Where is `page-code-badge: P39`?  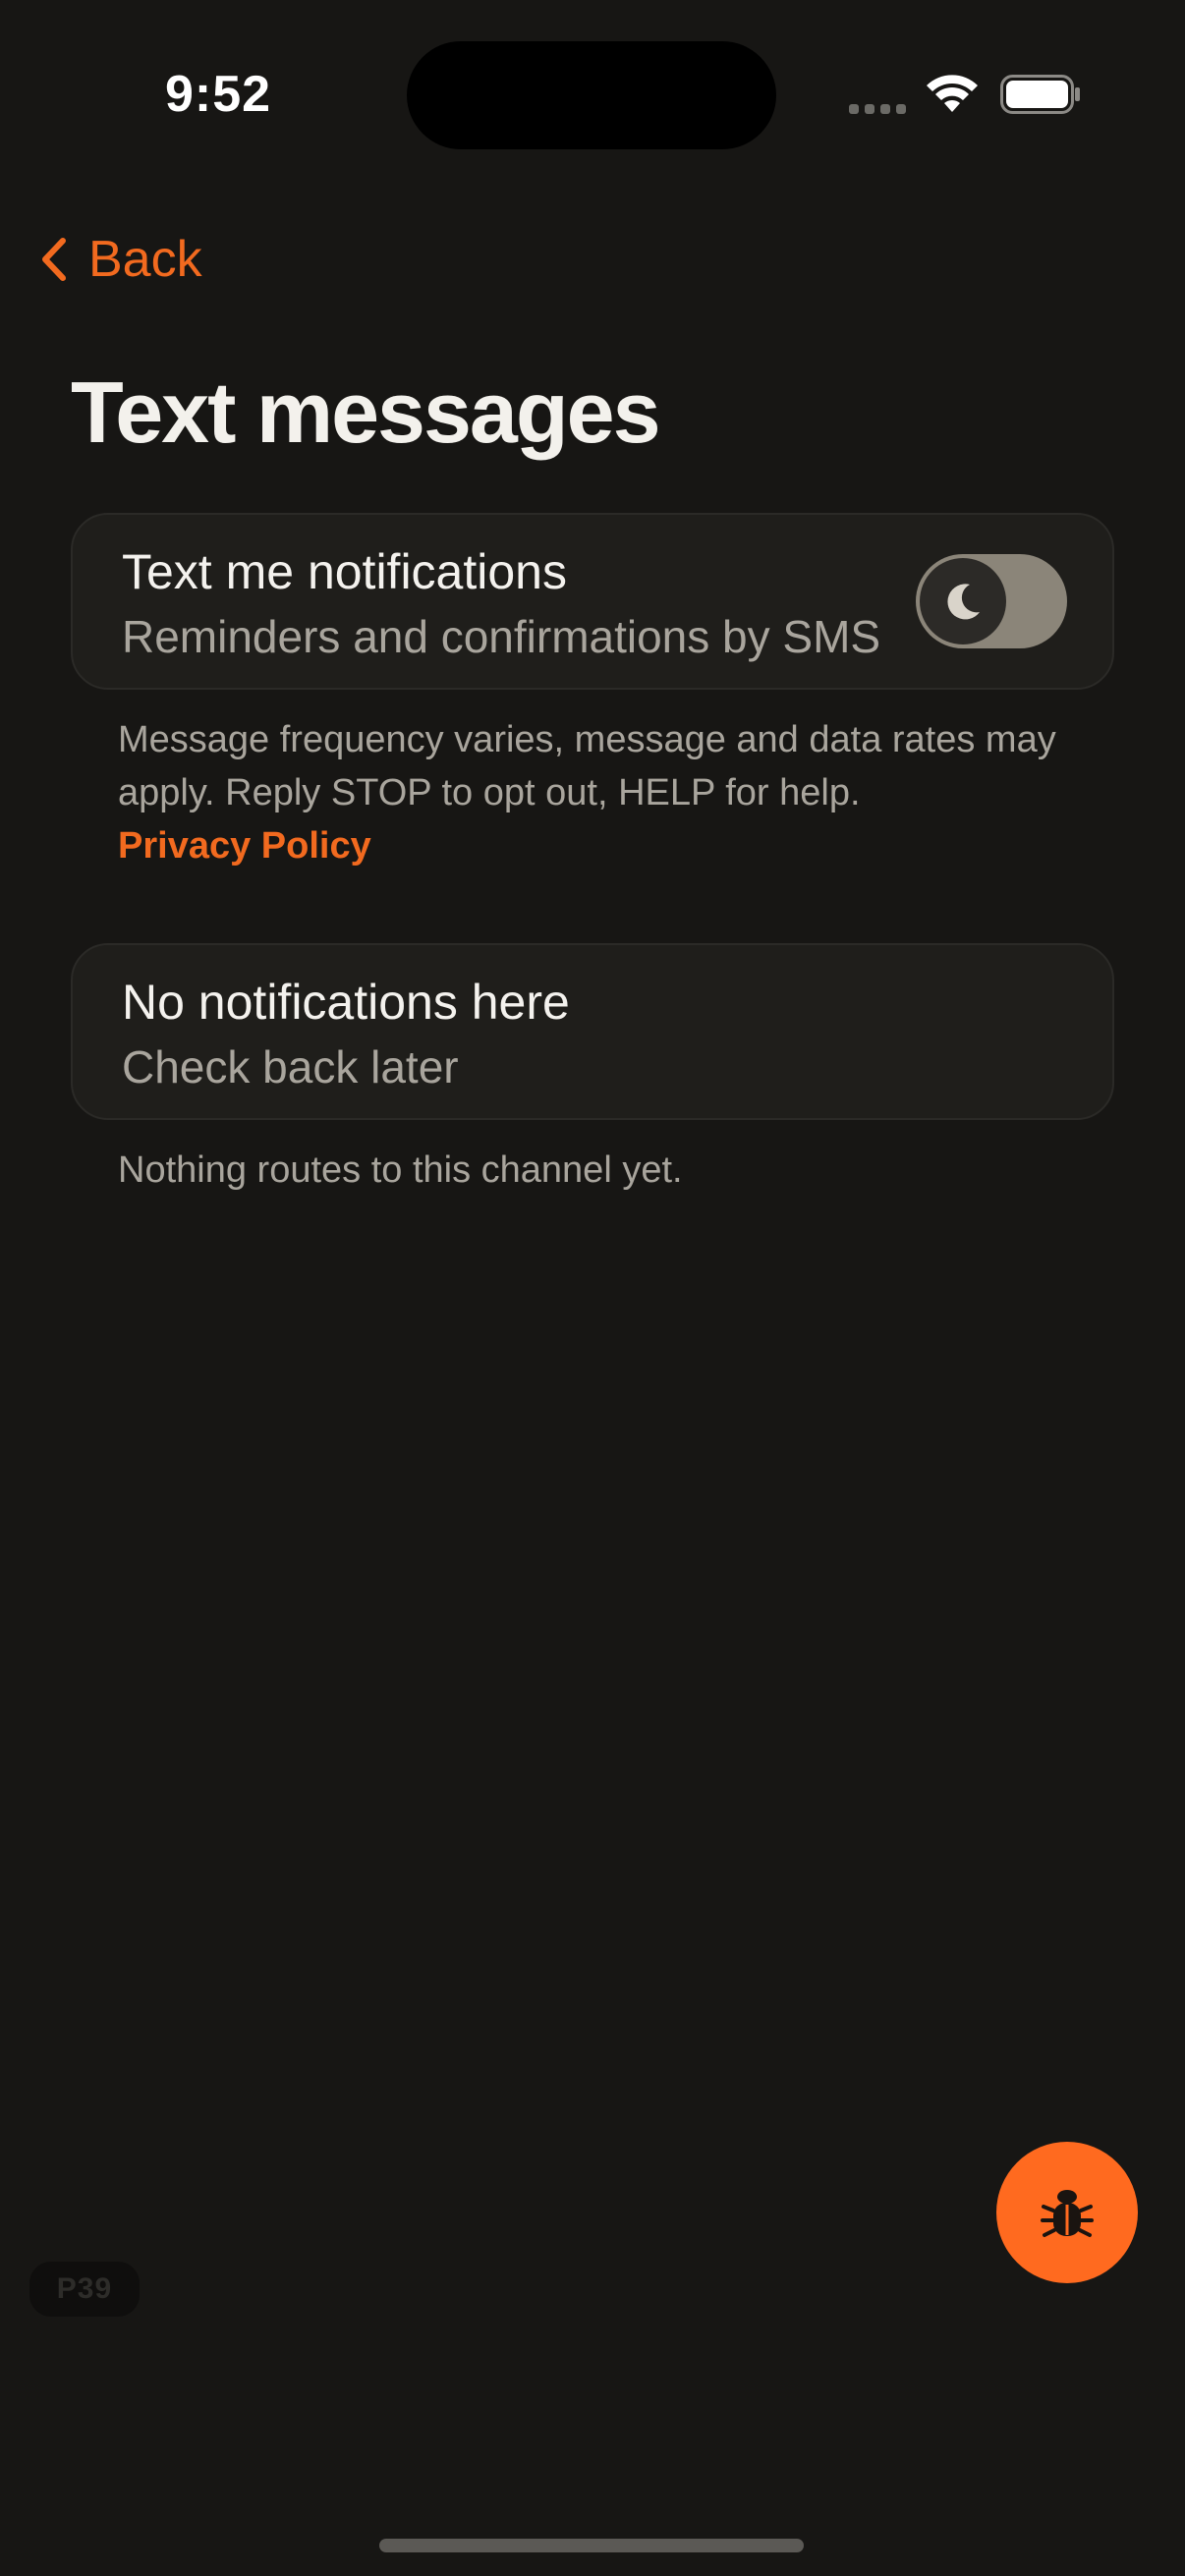
page-code-badge: P39 is located at coordinates (84, 2289).